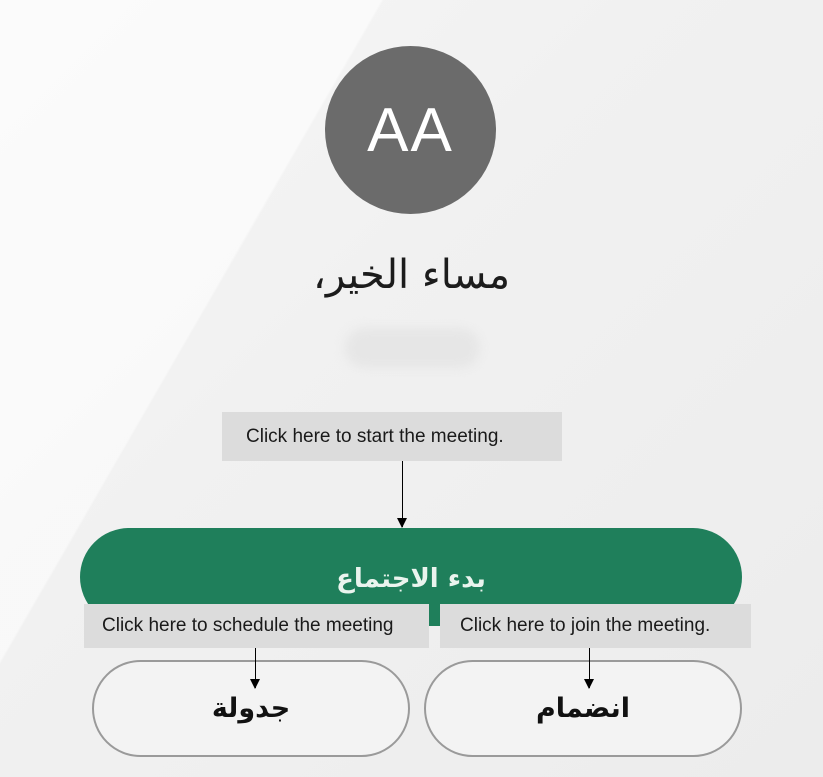 Image resolution: width=823 pixels, height=777 pixels. I want to click on start-meeting-callout: Click here to start the meeting., so click(392, 436).